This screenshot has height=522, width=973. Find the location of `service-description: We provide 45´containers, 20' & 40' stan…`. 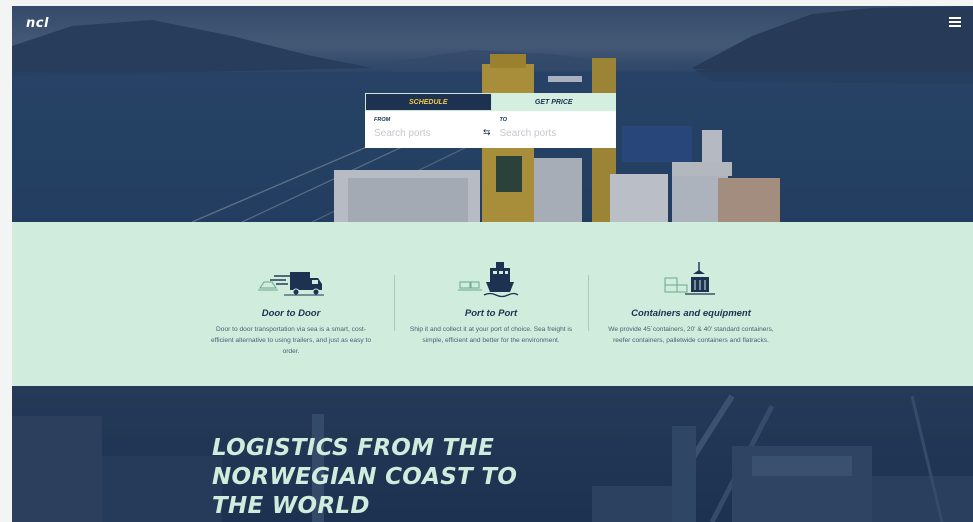

service-description: We provide 45´containers, 20' & 40' stan… is located at coordinates (691, 335).